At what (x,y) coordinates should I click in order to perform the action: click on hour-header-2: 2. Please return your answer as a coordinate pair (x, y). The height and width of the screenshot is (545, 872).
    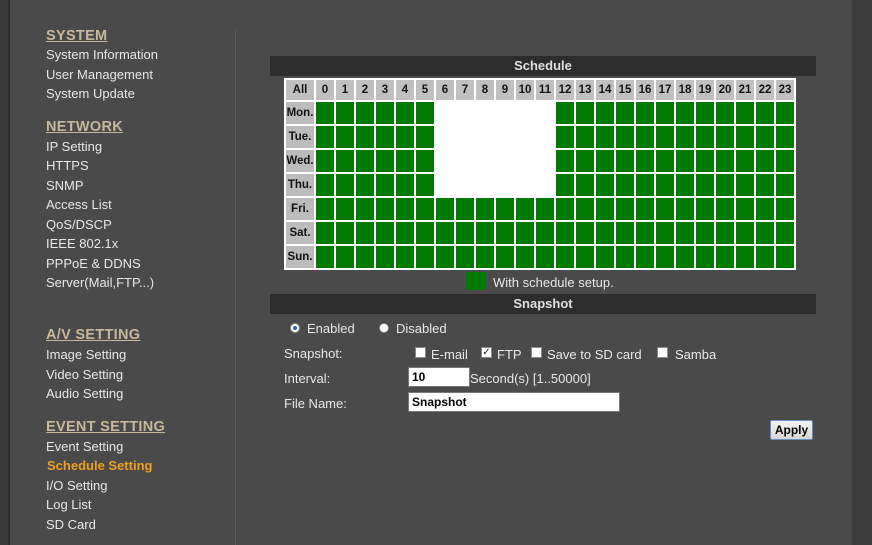
    Looking at the image, I should click on (365, 90).